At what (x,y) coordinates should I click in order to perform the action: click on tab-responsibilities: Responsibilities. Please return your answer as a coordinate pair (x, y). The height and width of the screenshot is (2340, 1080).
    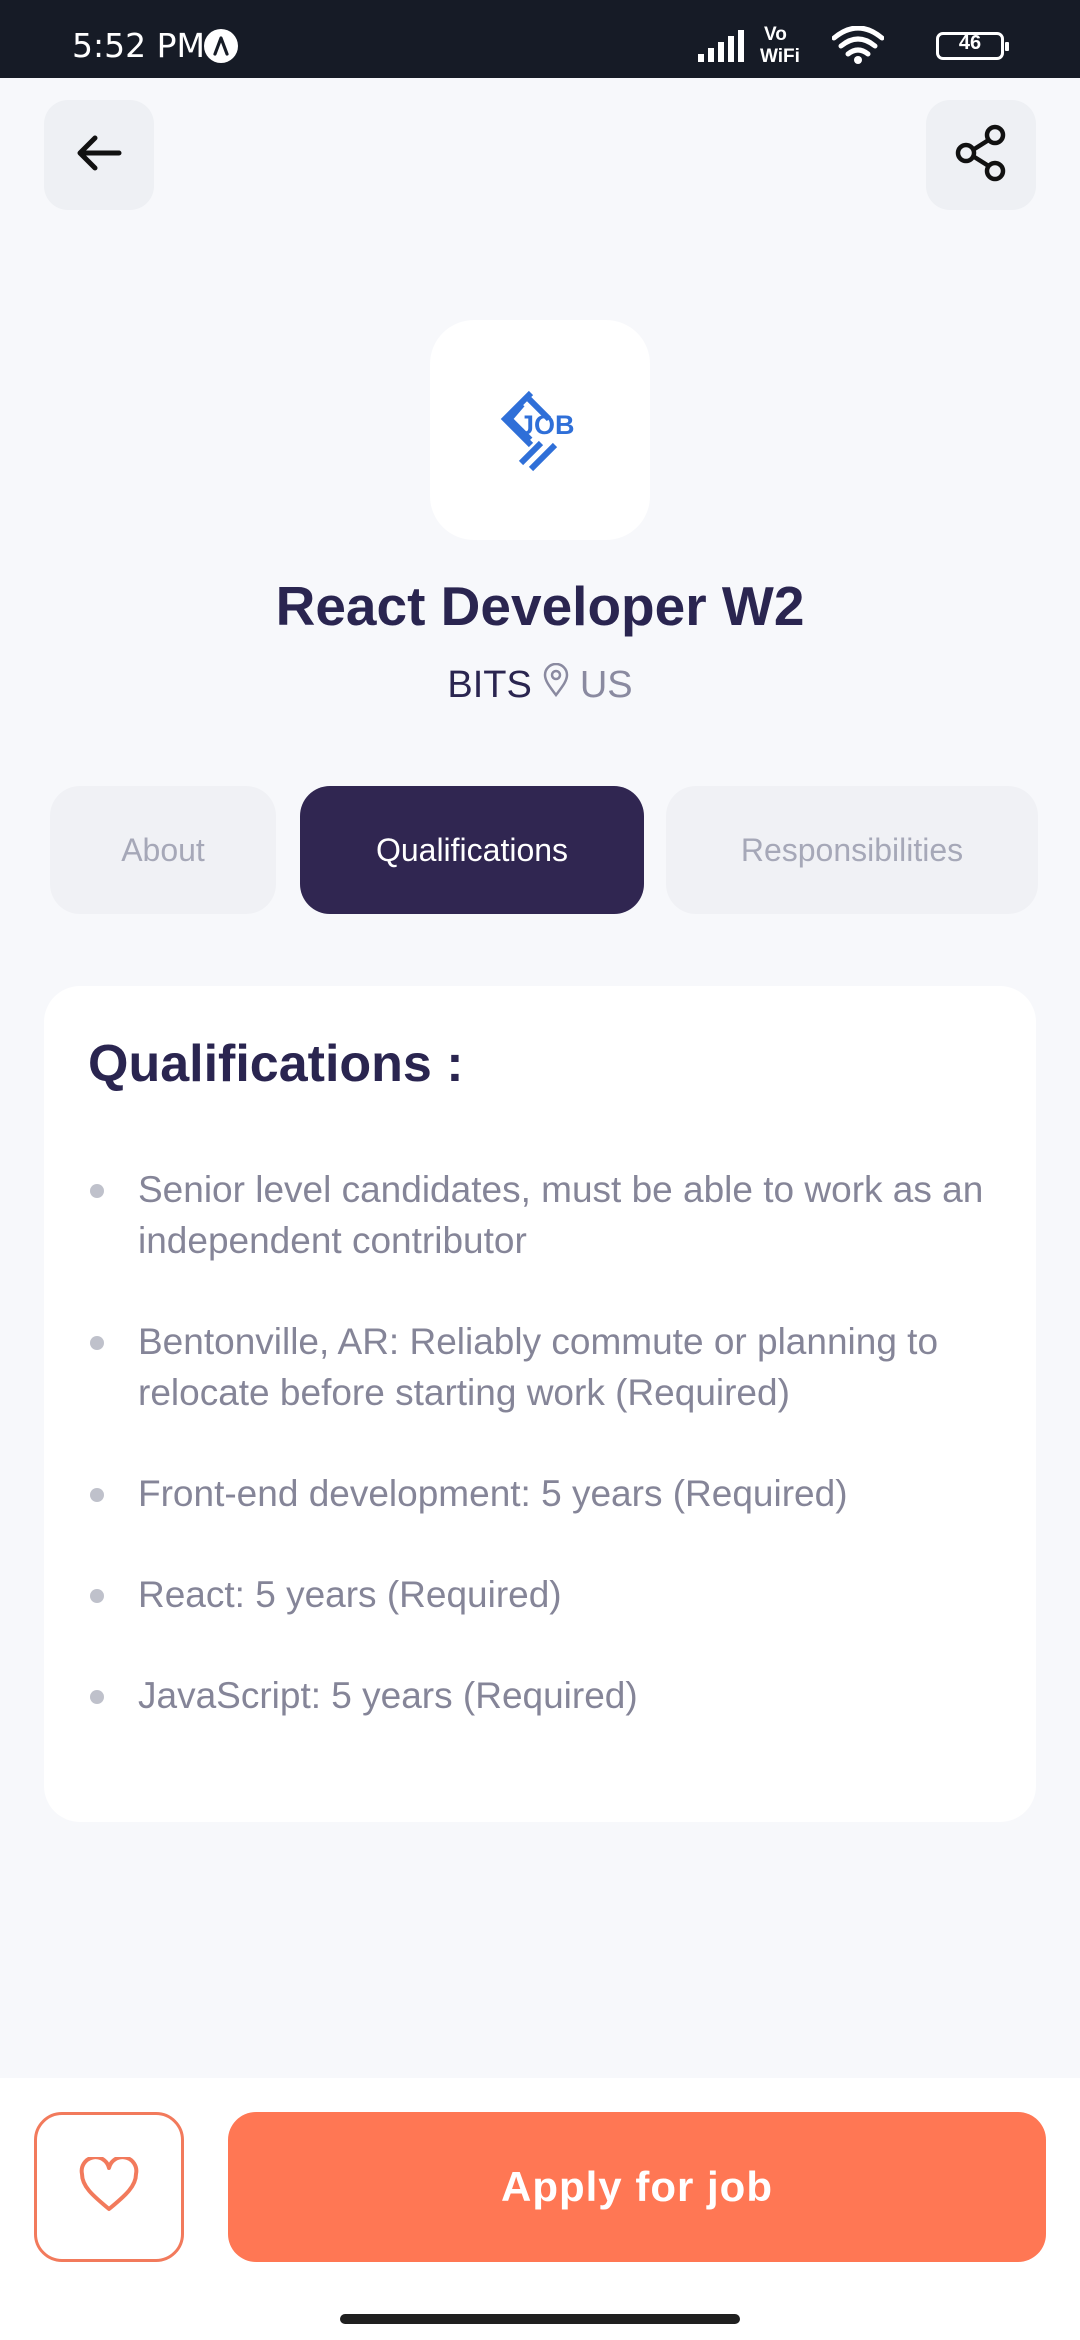
    Looking at the image, I should click on (852, 850).